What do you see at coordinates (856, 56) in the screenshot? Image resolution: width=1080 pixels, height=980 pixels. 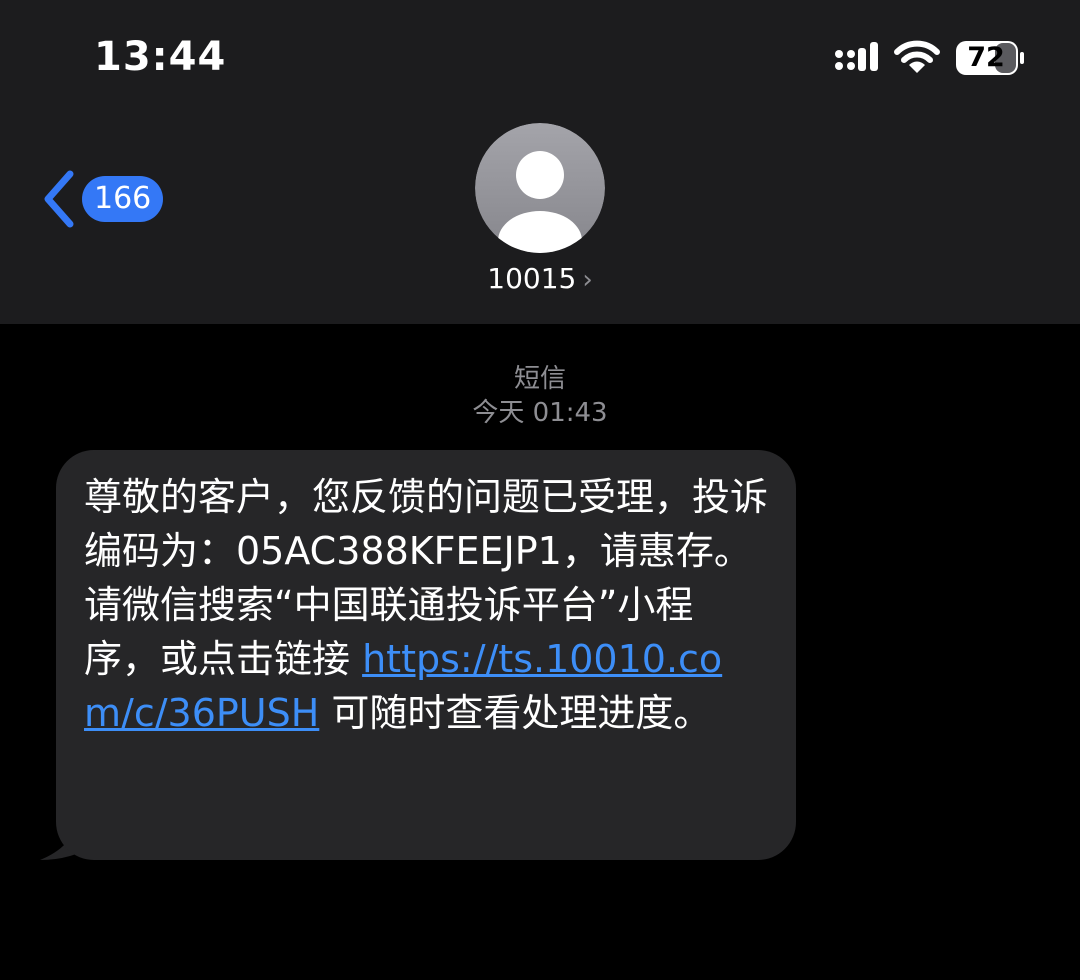 I see `cellular-signal-icon` at bounding box center [856, 56].